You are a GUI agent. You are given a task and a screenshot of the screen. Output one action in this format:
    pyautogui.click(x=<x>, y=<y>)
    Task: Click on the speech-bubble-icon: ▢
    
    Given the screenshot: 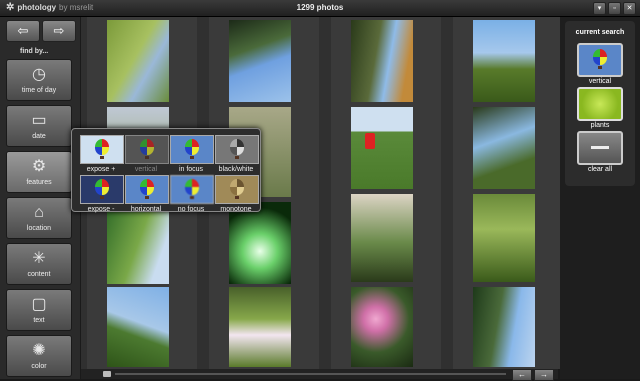 What is the action you would take?
    pyautogui.click(x=39, y=304)
    